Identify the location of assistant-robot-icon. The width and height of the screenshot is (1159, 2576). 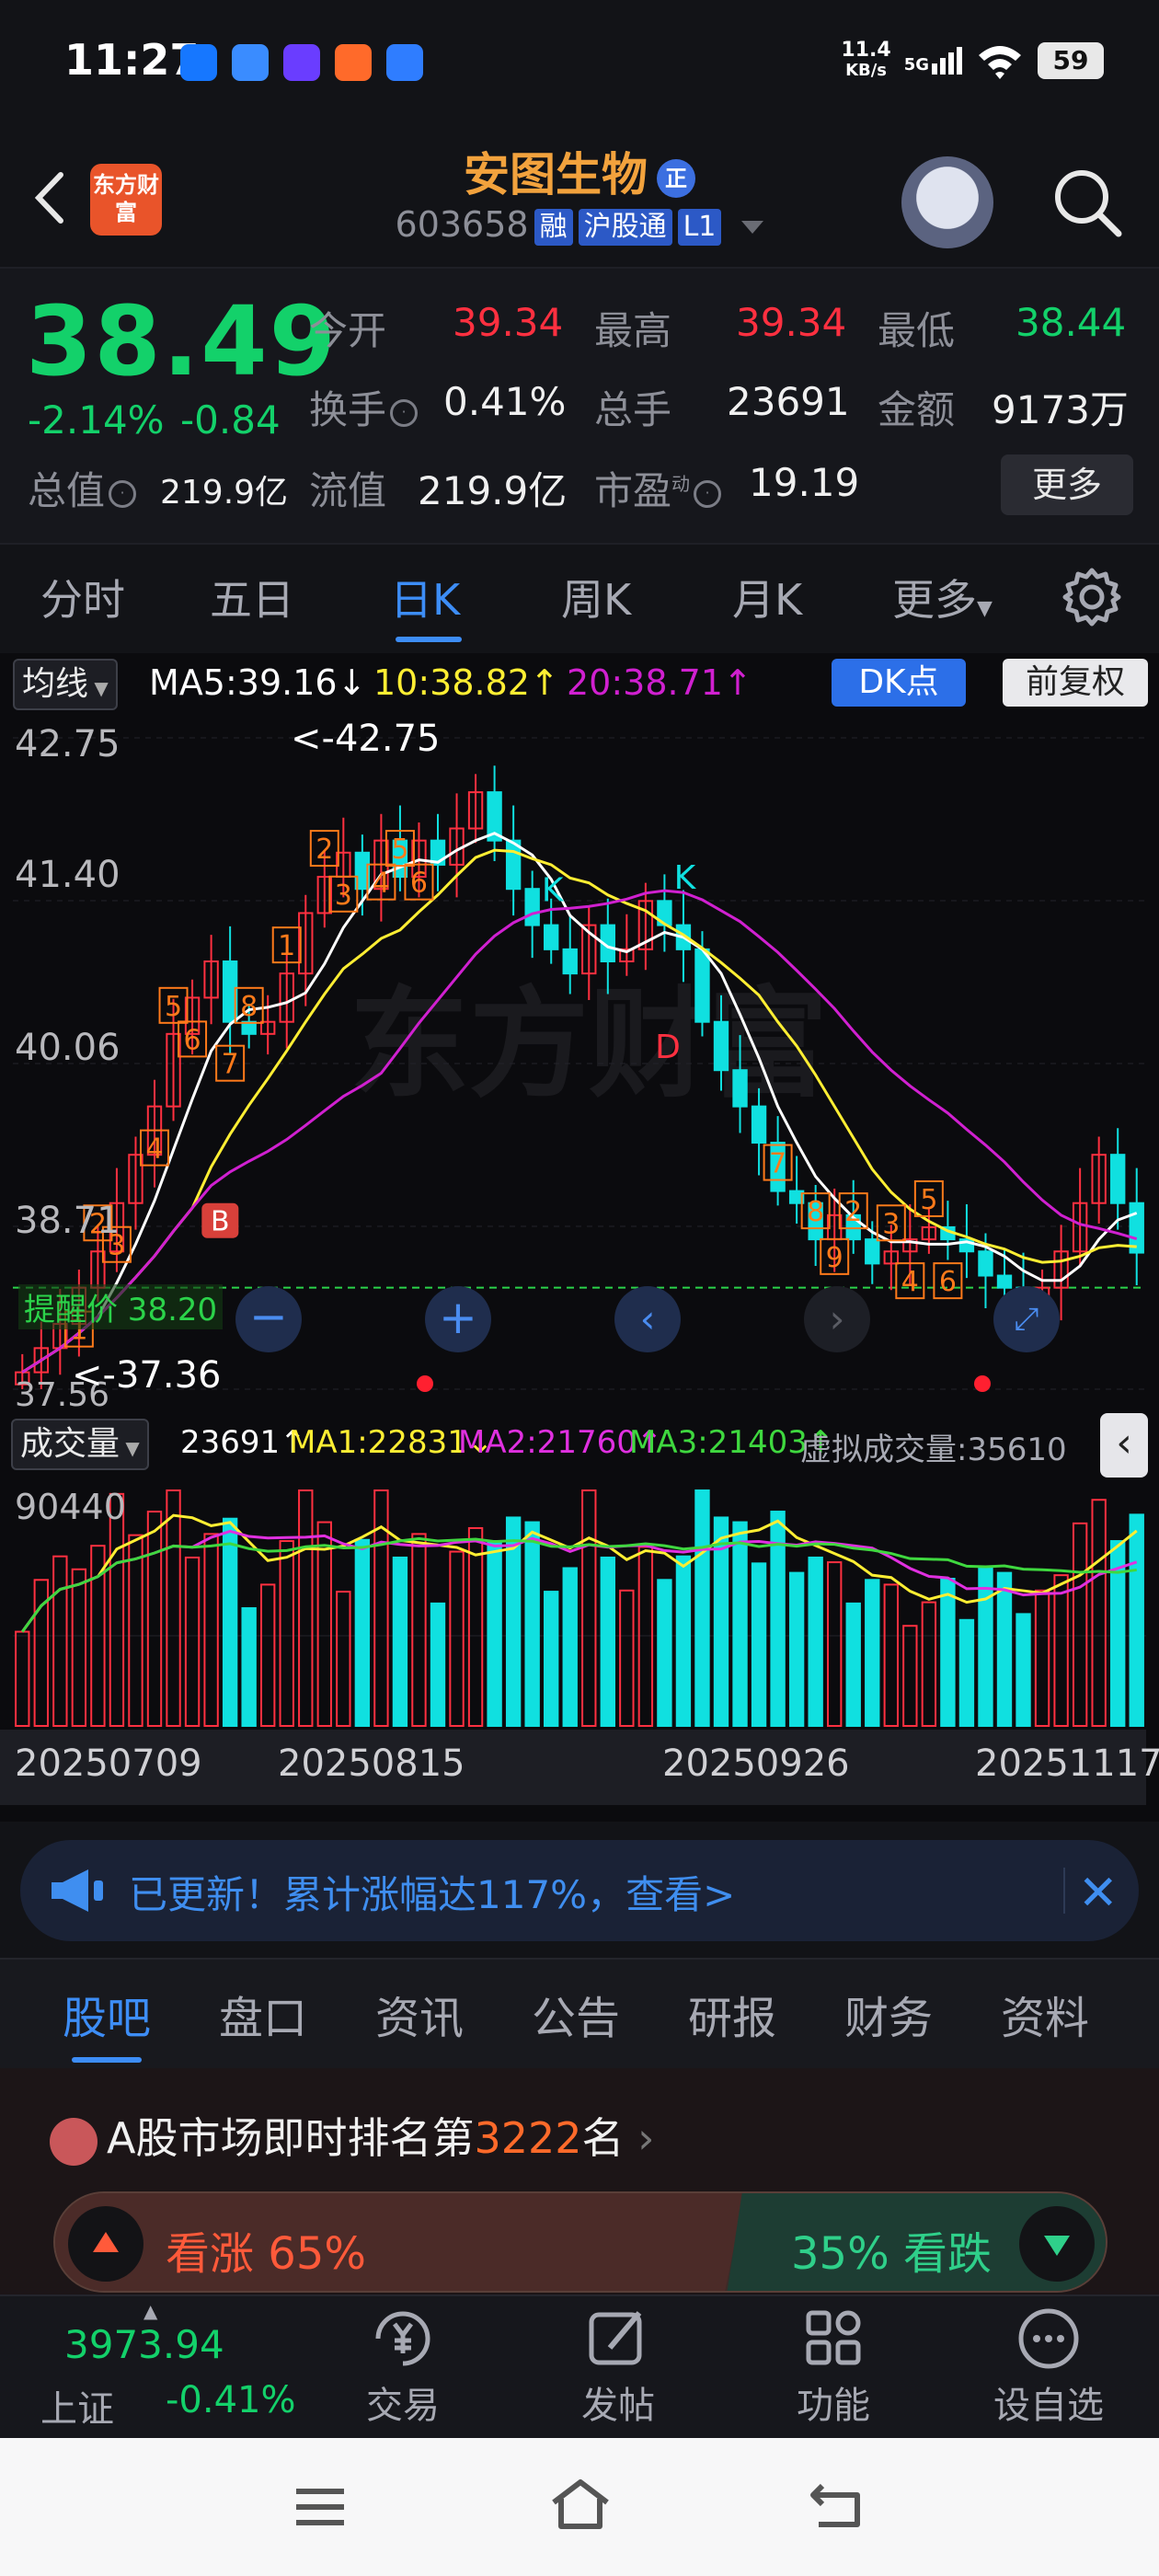
(947, 202).